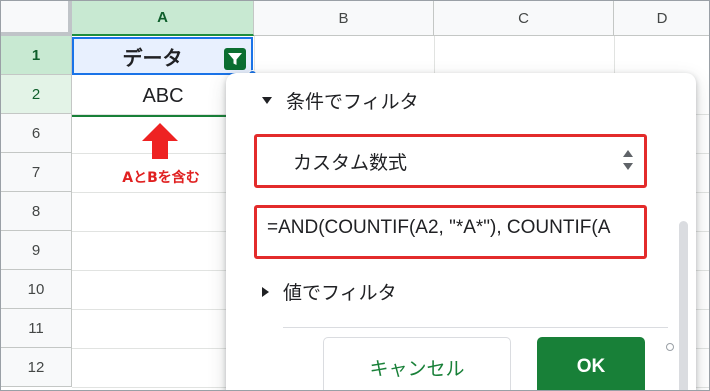 The width and height of the screenshot is (710, 391). I want to click on ok-button: OK, so click(591, 363).